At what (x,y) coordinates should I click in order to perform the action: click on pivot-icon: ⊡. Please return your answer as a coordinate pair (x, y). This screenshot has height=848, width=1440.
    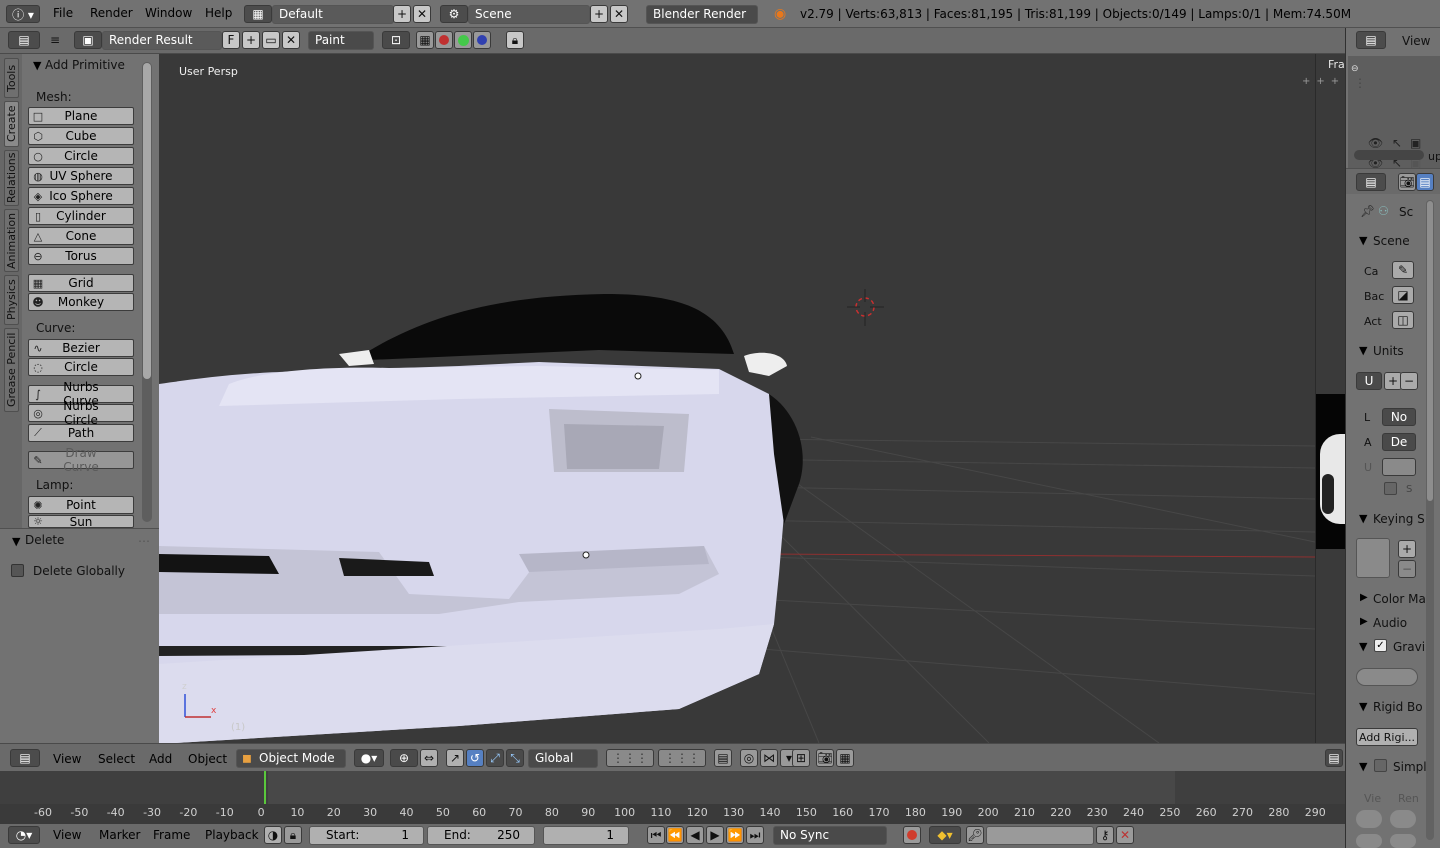
    Looking at the image, I should click on (396, 40).